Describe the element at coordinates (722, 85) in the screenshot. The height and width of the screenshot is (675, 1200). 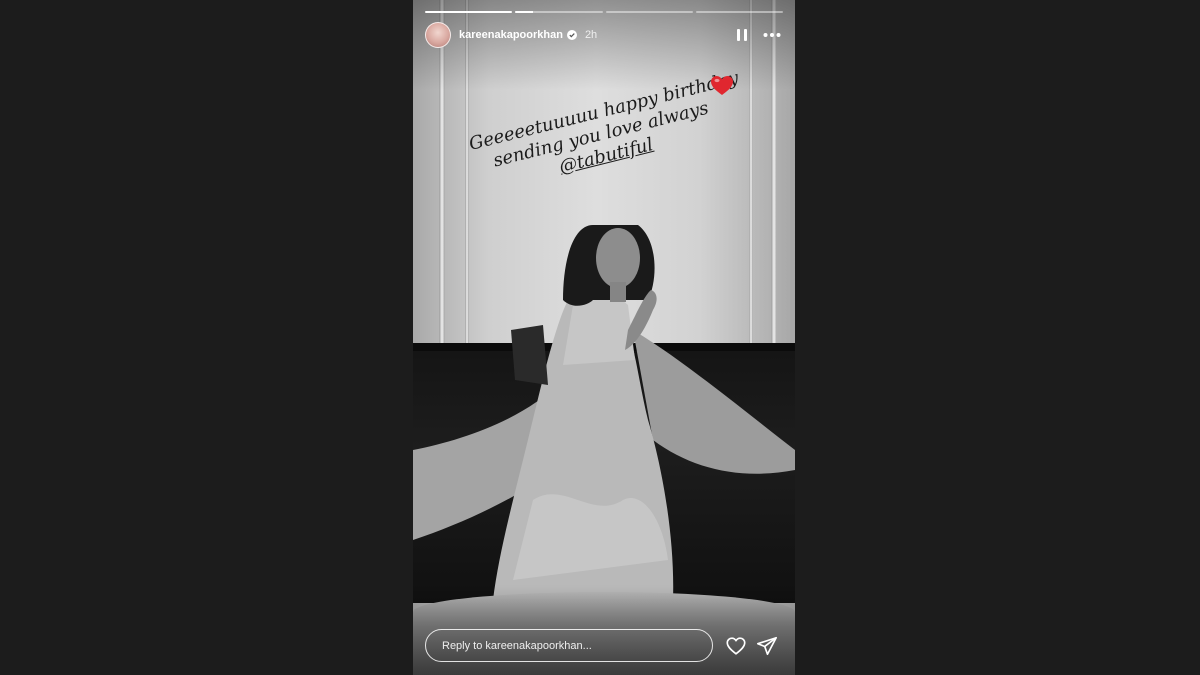
I see `red-heart-emoji` at that location.